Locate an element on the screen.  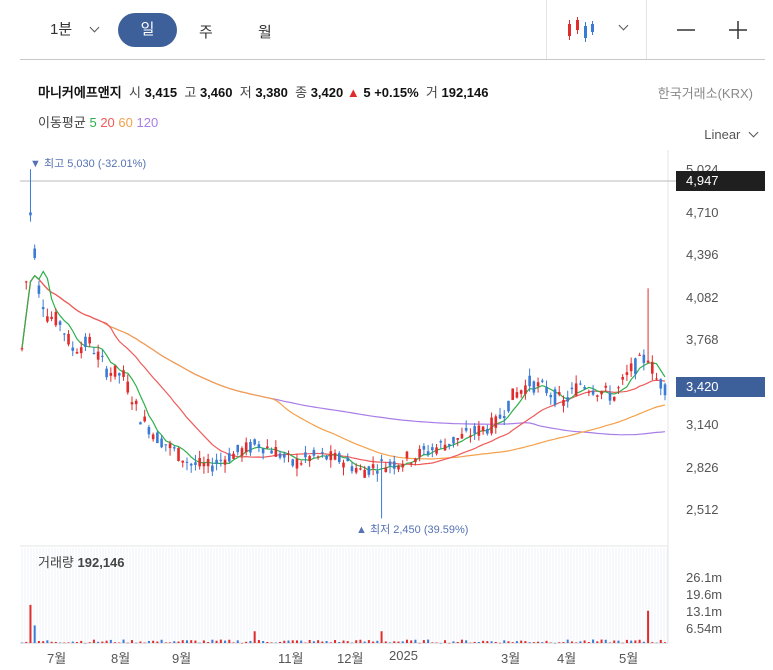
x-tick: 8월 is located at coordinates (121, 658).